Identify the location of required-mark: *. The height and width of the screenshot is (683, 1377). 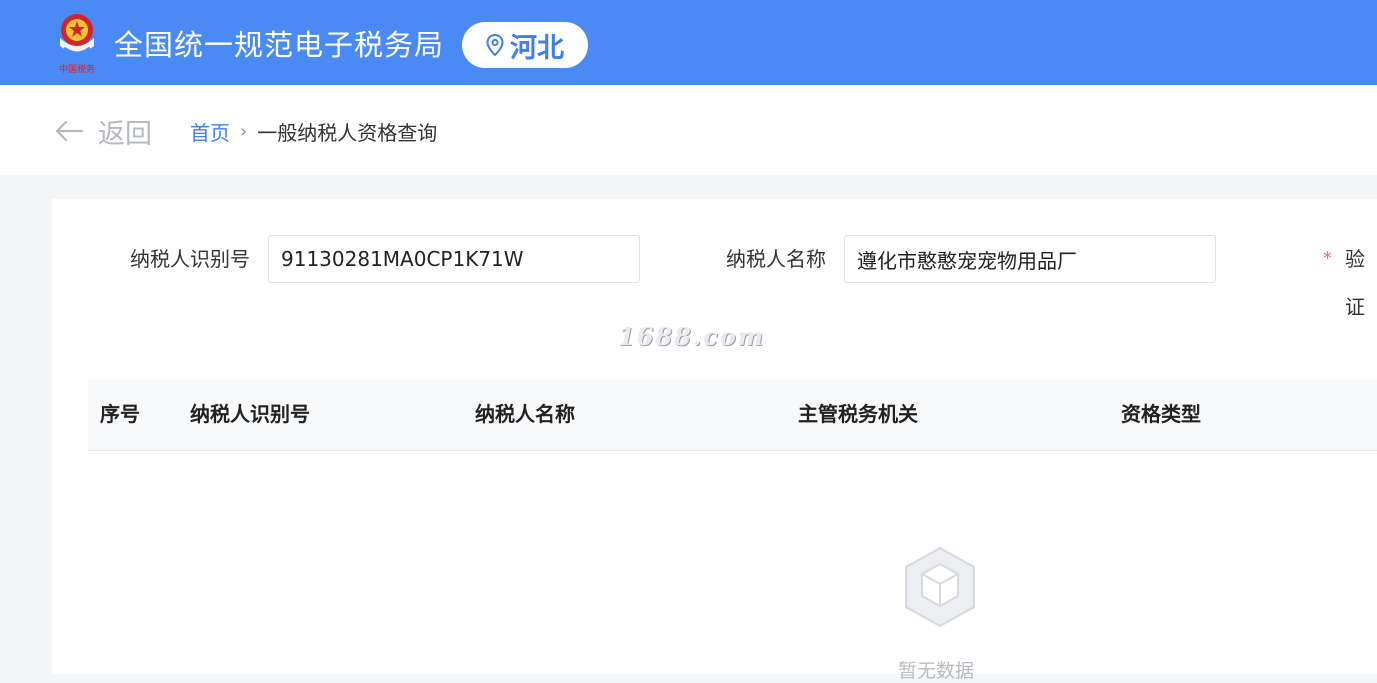
(1327, 258).